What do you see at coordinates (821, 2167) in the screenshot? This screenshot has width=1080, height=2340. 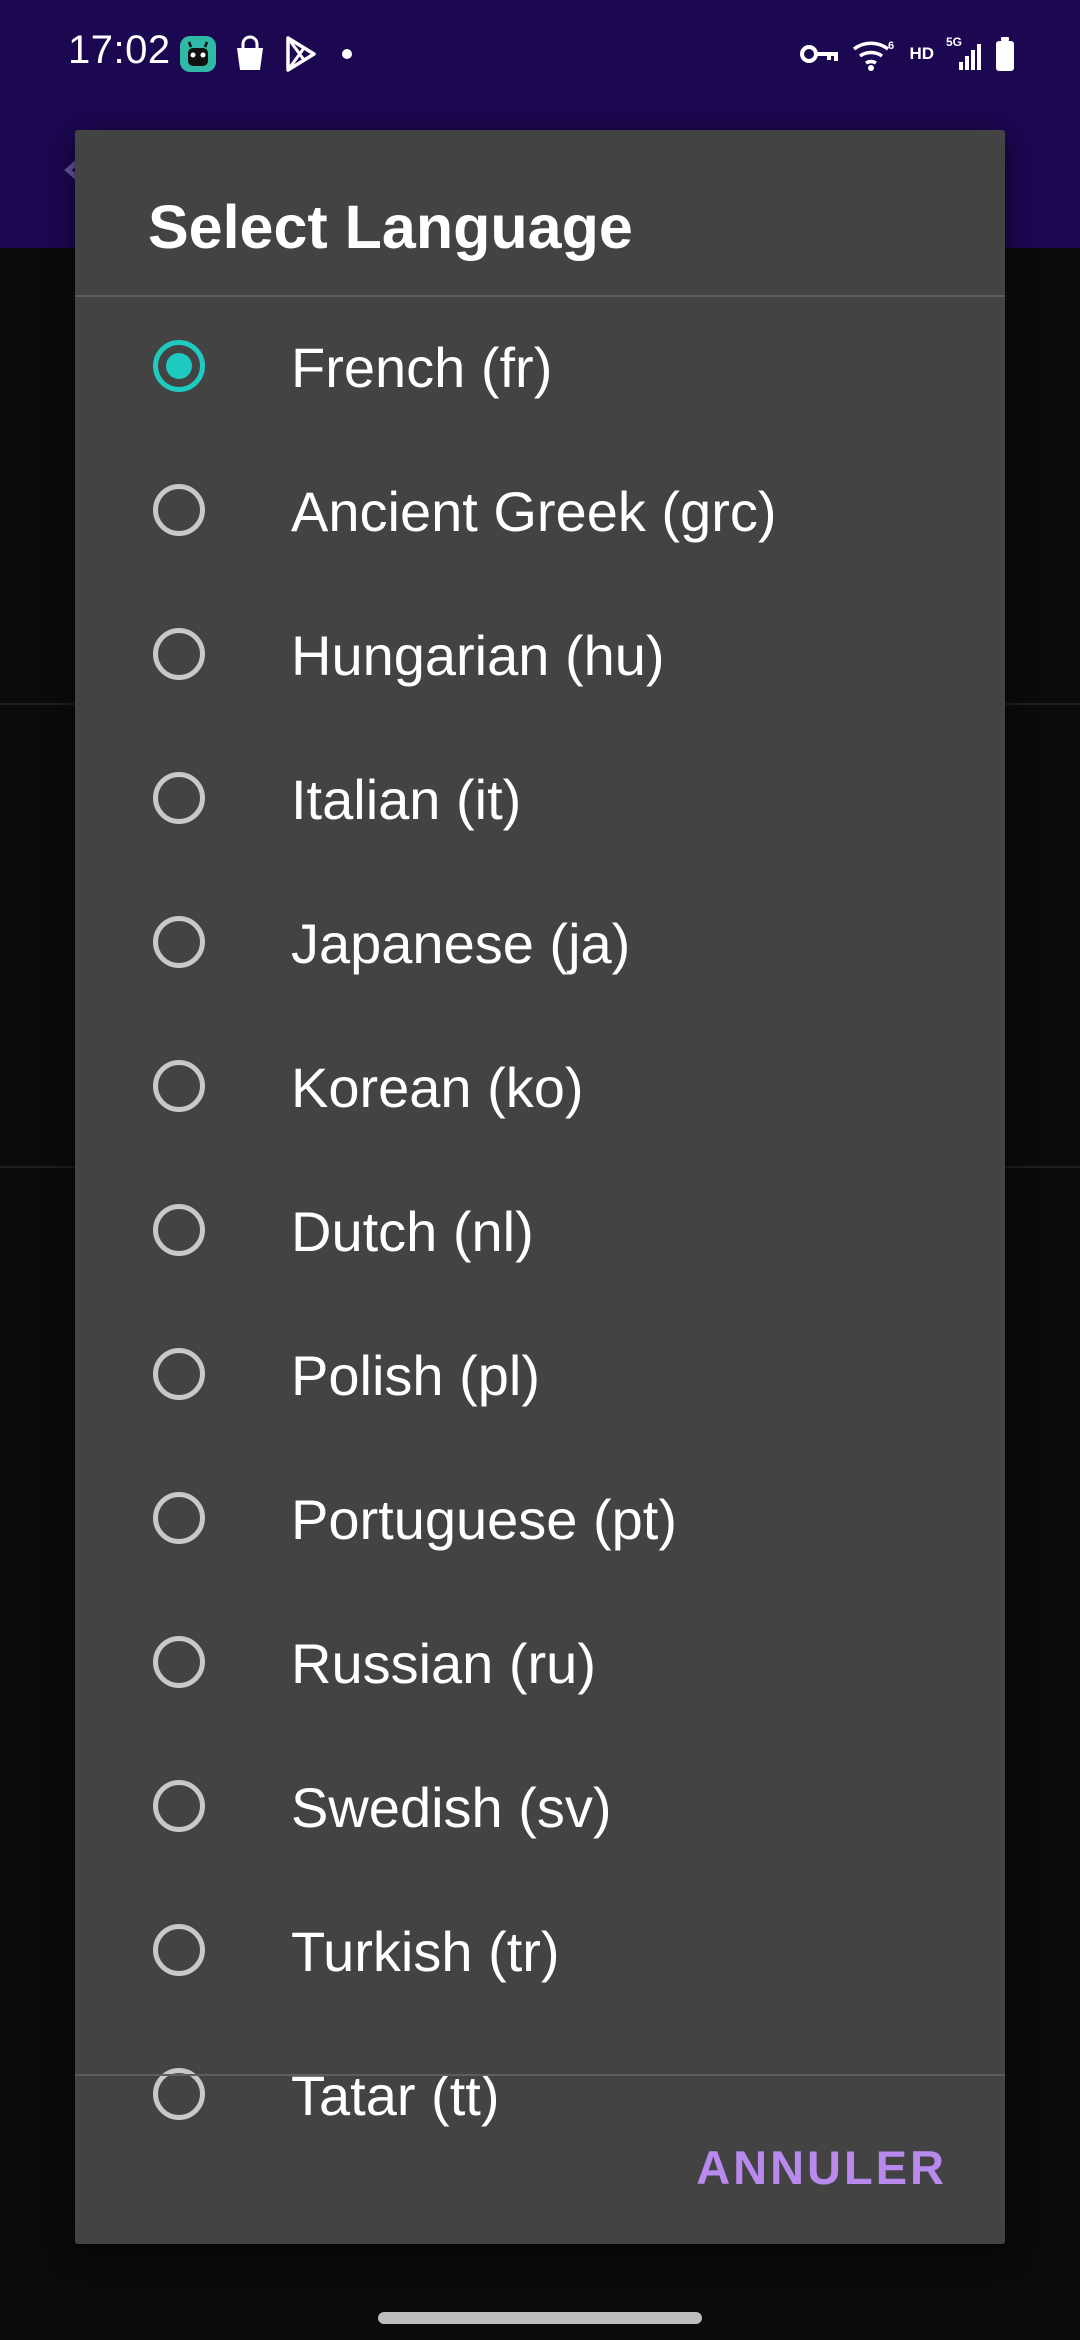 I see `cancel-button: ANNULER` at bounding box center [821, 2167].